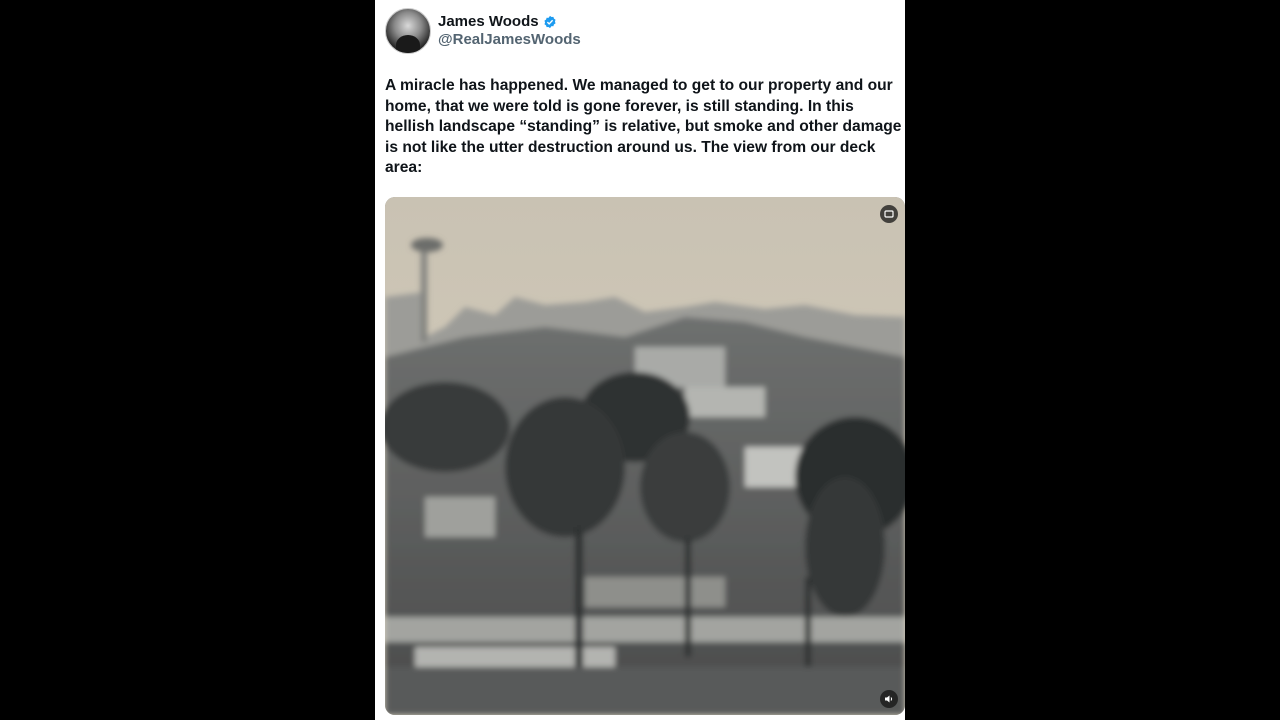  I want to click on name-row: James Woods, so click(509, 22).